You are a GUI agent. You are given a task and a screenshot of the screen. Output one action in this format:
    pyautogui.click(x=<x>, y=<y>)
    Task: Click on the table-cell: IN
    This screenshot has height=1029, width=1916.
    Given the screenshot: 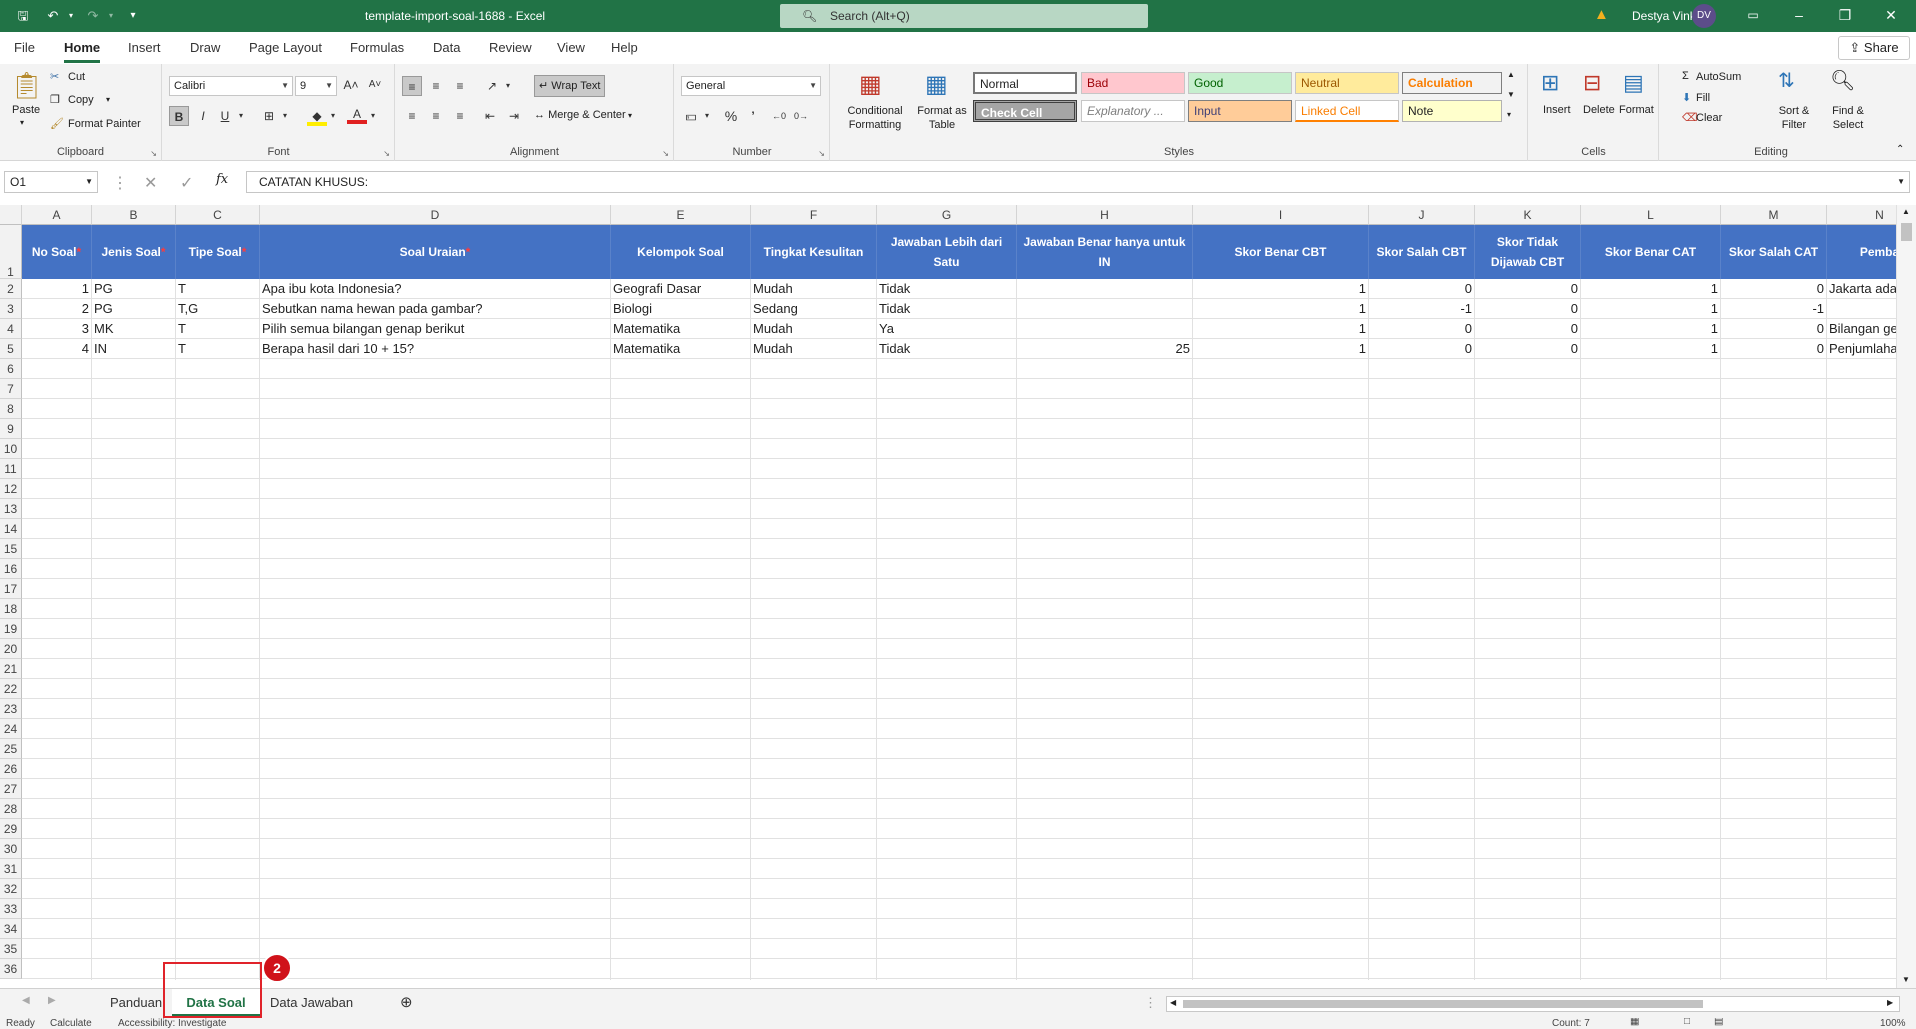 What is the action you would take?
    pyautogui.click(x=134, y=349)
    